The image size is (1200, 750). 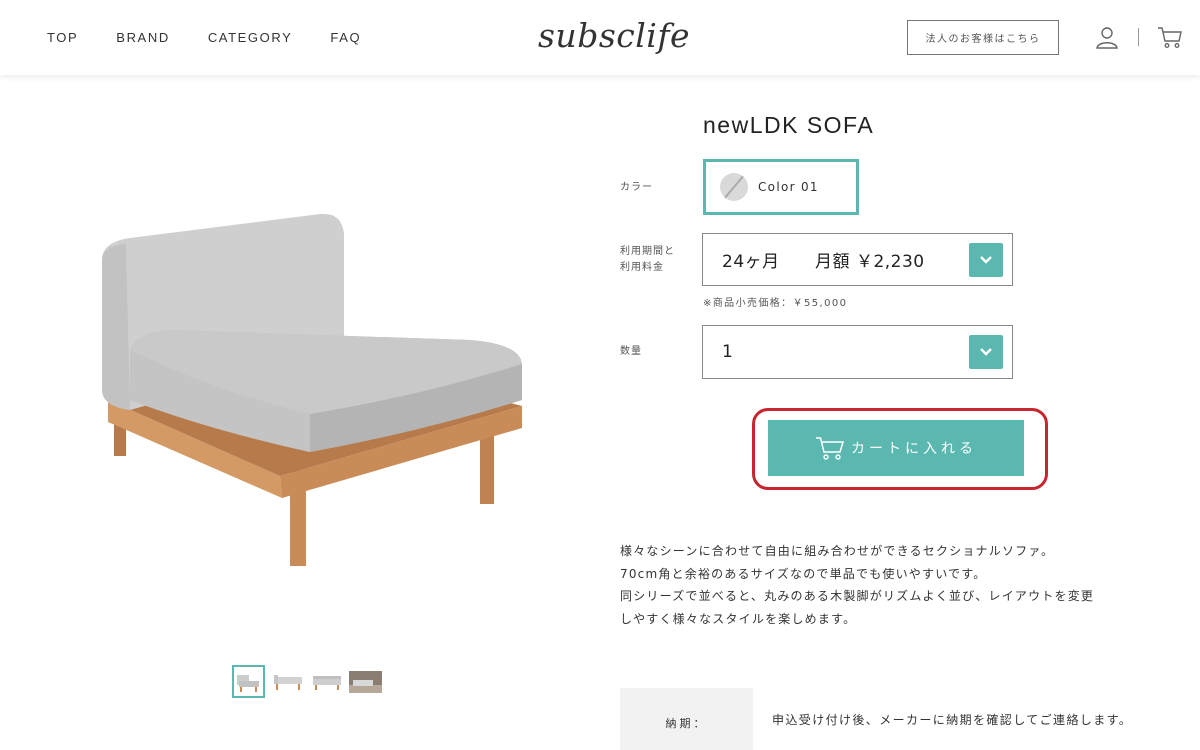 I want to click on period-label-line2: 利用料金, so click(x=642, y=267).